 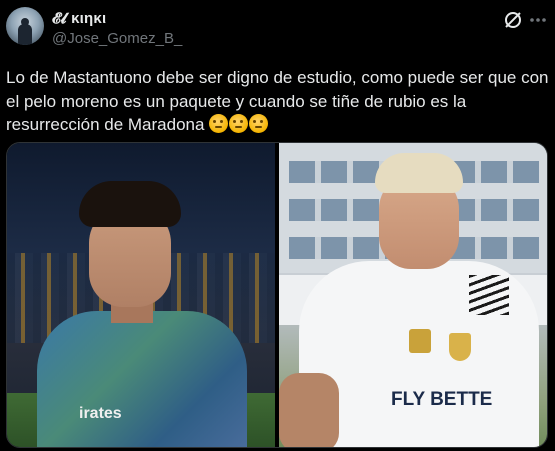 What do you see at coordinates (513, 20) in the screenshot?
I see `grok-icon` at bounding box center [513, 20].